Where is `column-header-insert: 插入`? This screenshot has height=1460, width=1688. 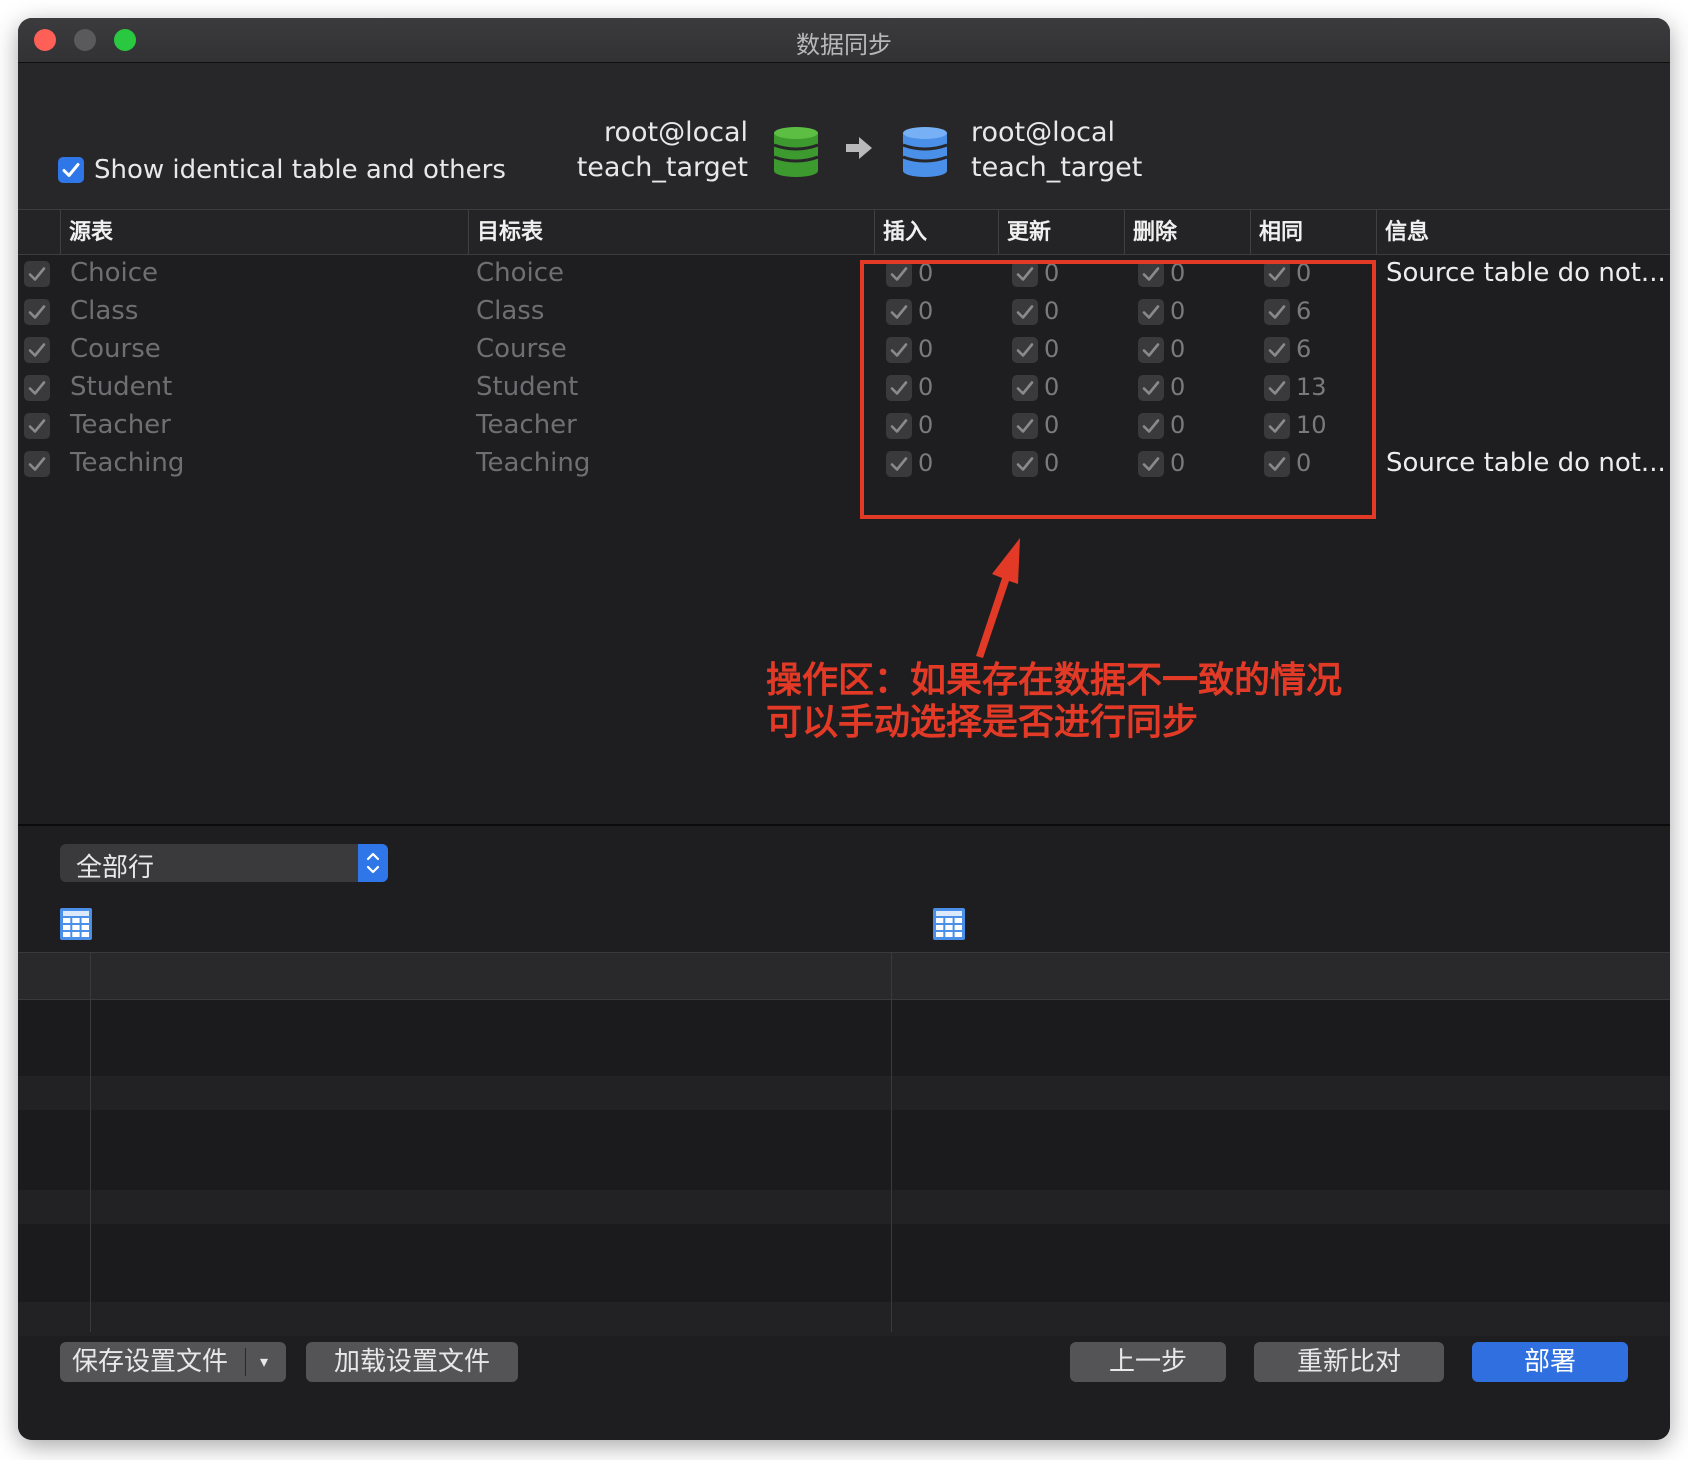 column-header-insert: 插入 is located at coordinates (936, 232).